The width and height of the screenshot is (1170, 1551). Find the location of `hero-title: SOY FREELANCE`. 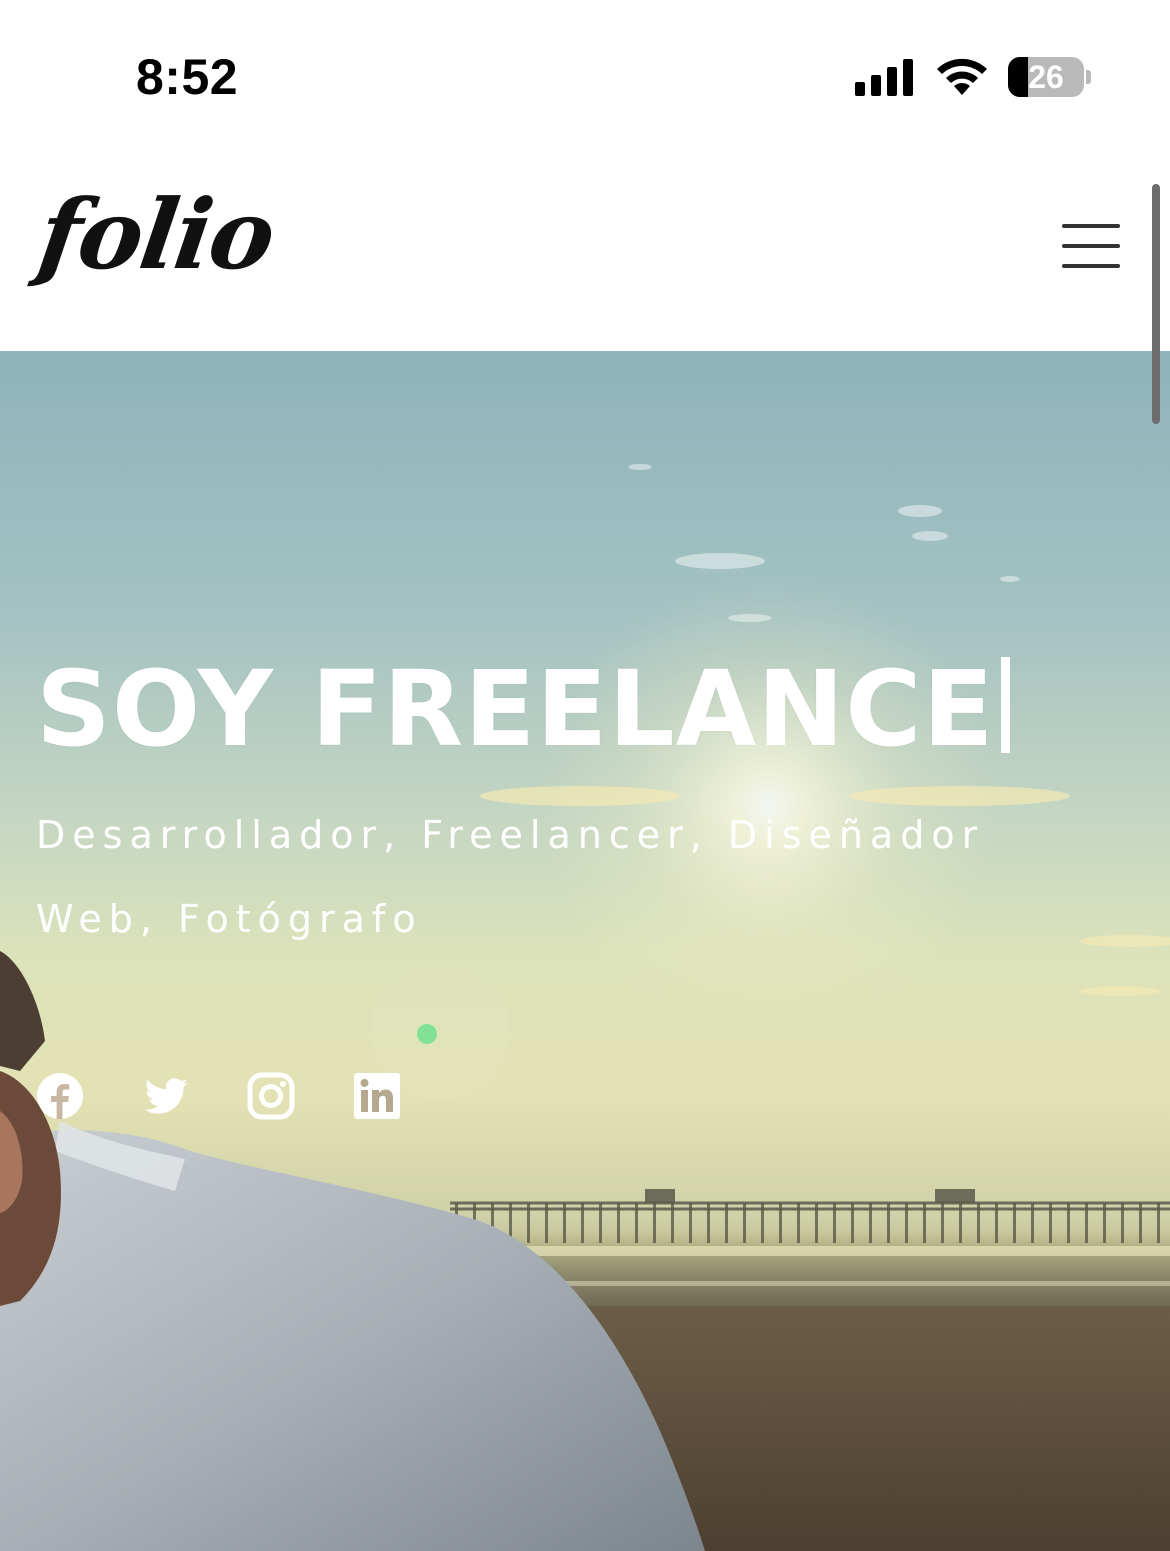

hero-title: SOY FREELANCE is located at coordinates (586, 709).